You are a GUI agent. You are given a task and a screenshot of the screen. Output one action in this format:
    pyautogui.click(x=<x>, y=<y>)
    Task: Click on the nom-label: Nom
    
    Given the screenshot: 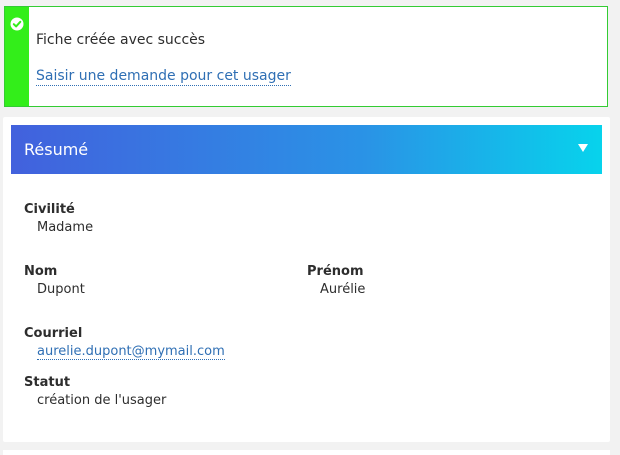 What is the action you would take?
    pyautogui.click(x=41, y=271)
    